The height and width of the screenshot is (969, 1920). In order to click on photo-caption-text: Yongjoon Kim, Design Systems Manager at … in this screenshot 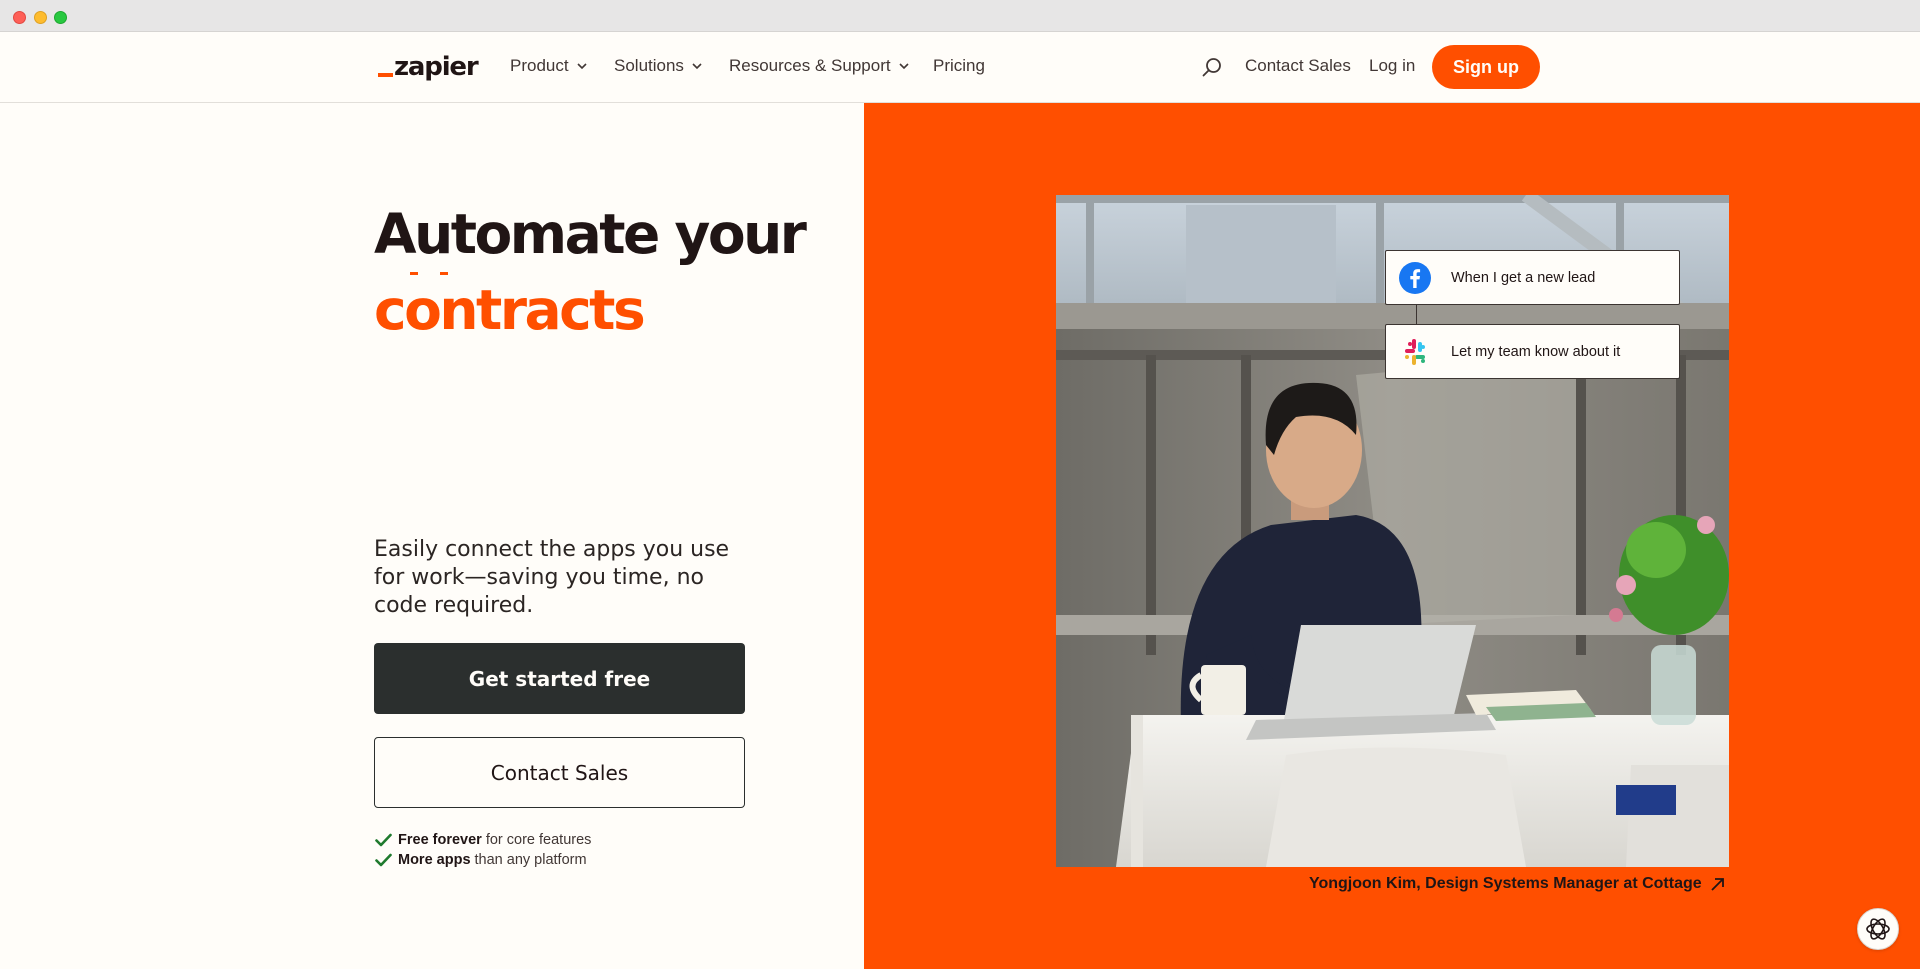, I will do `click(1505, 883)`.